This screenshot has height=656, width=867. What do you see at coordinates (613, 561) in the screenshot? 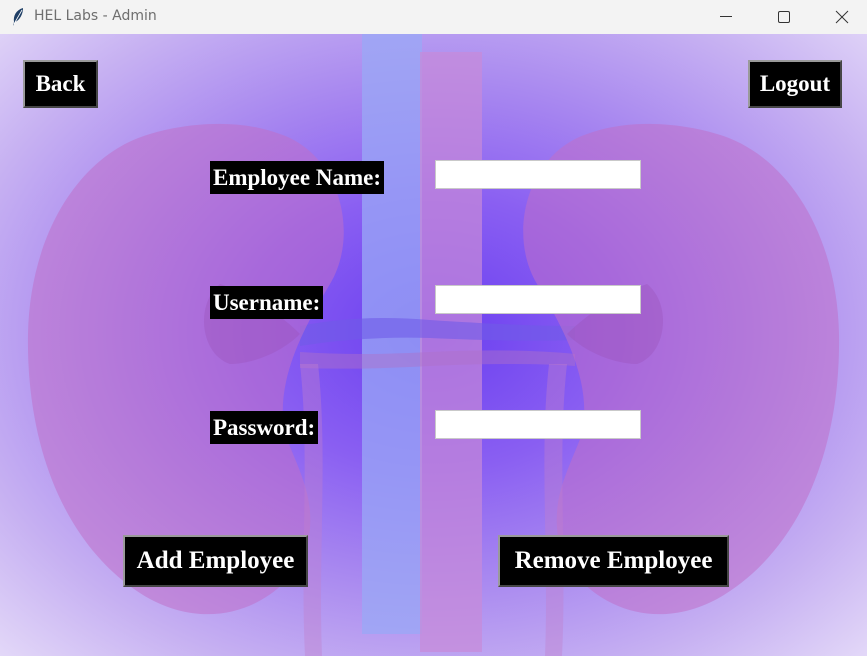
I see `remove-employee-button: Remove Employee` at bounding box center [613, 561].